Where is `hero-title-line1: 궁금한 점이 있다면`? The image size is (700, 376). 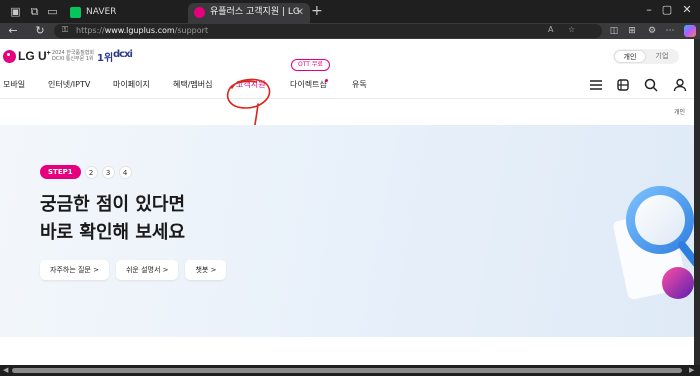
hero-title-line1: 궁금한 점이 있다면 is located at coordinates (113, 204).